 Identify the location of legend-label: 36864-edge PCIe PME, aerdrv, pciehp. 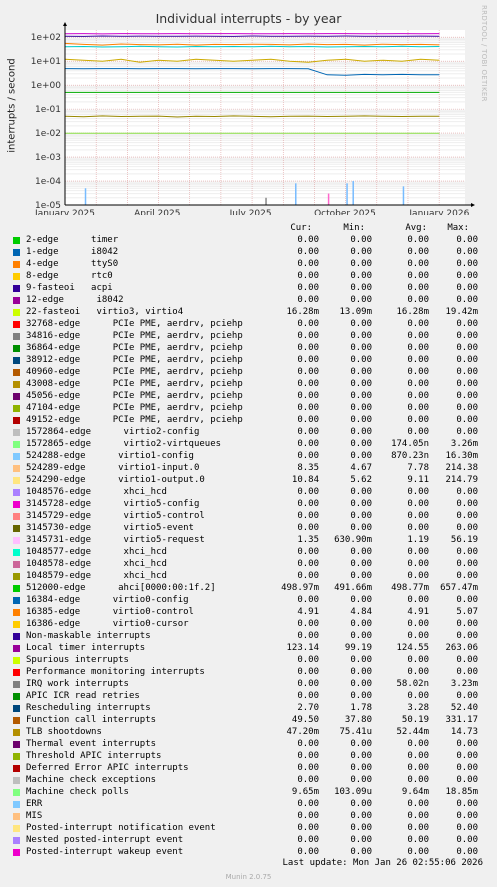
(134, 348).